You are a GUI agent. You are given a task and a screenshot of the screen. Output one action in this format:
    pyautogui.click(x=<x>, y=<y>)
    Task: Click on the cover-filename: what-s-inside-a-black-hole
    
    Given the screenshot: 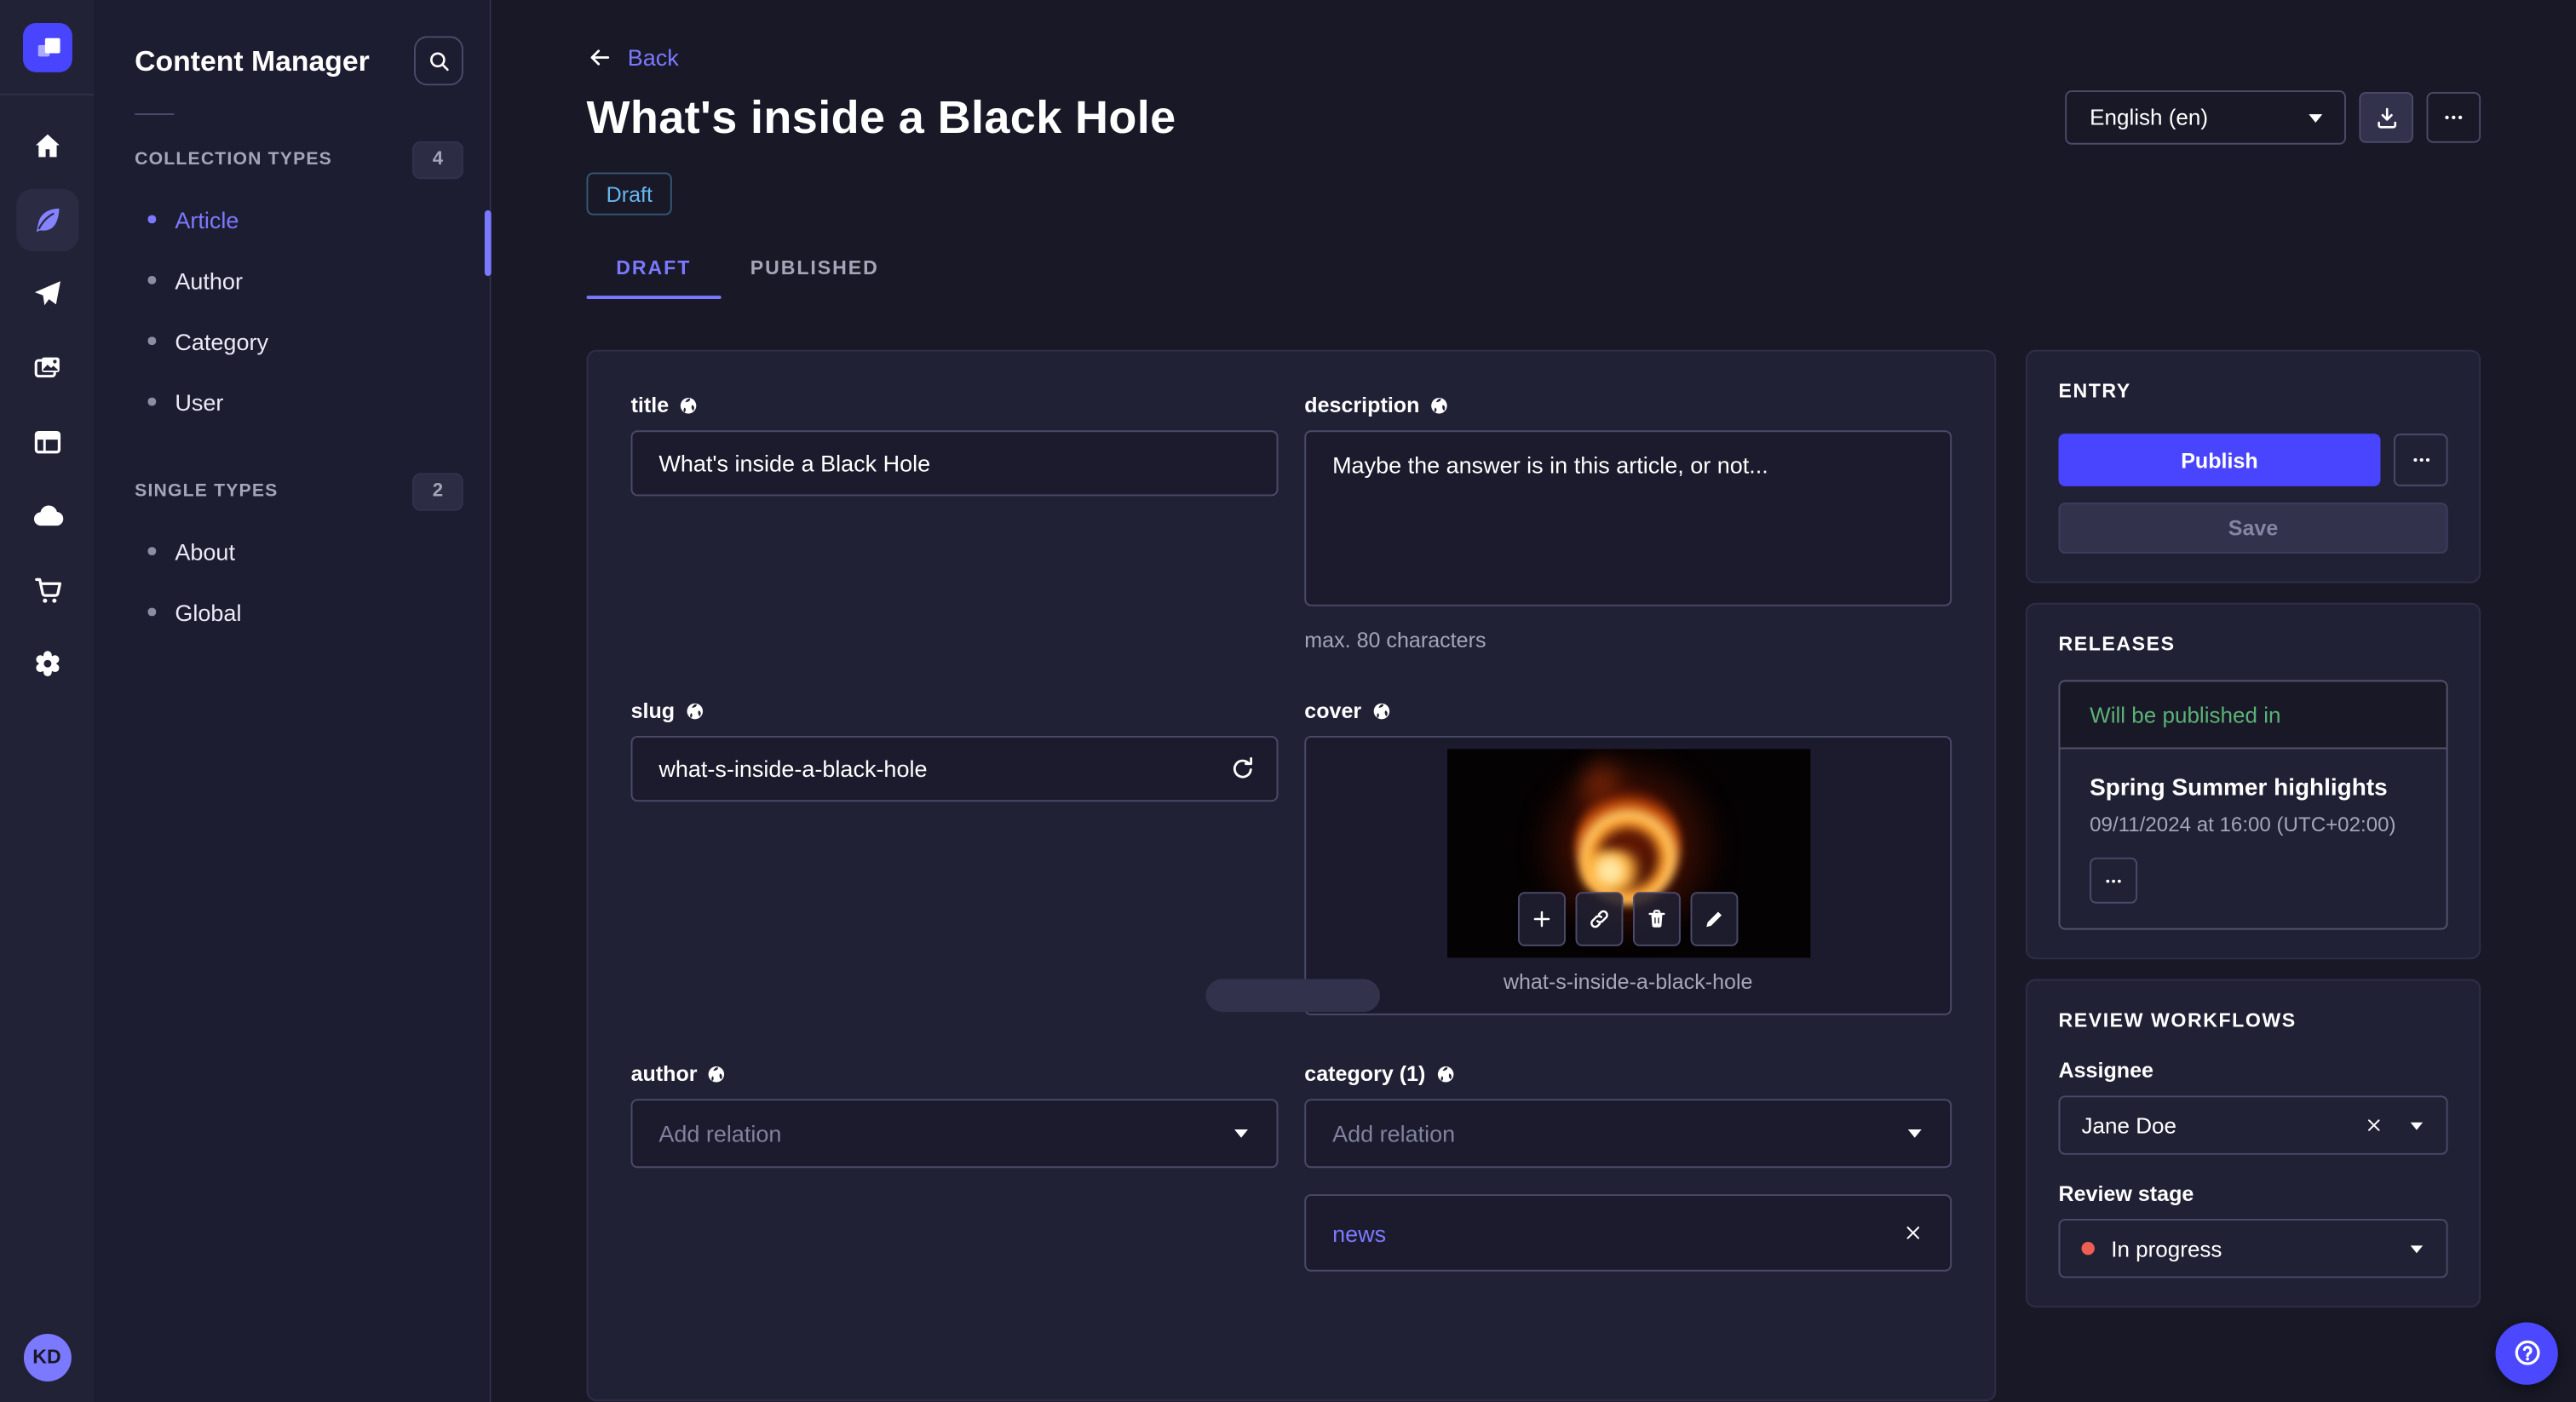 What is the action you would take?
    pyautogui.click(x=1628, y=981)
    